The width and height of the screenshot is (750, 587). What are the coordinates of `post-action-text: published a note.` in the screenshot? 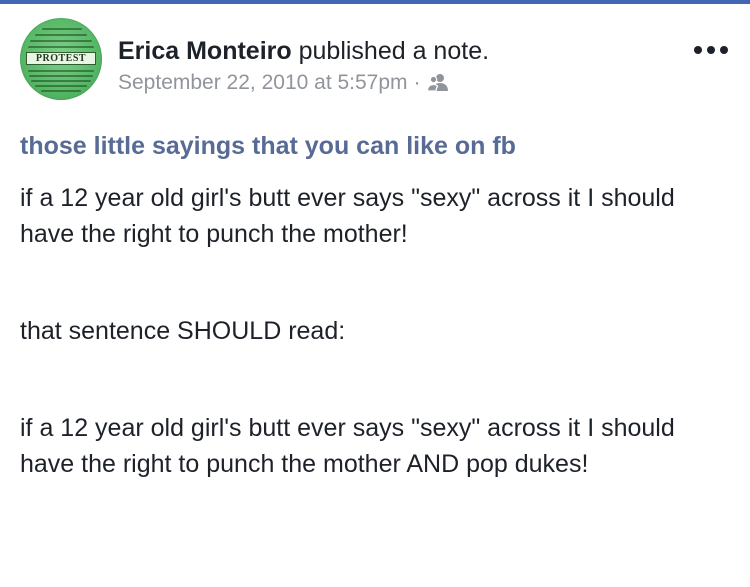 It's located at (394, 51).